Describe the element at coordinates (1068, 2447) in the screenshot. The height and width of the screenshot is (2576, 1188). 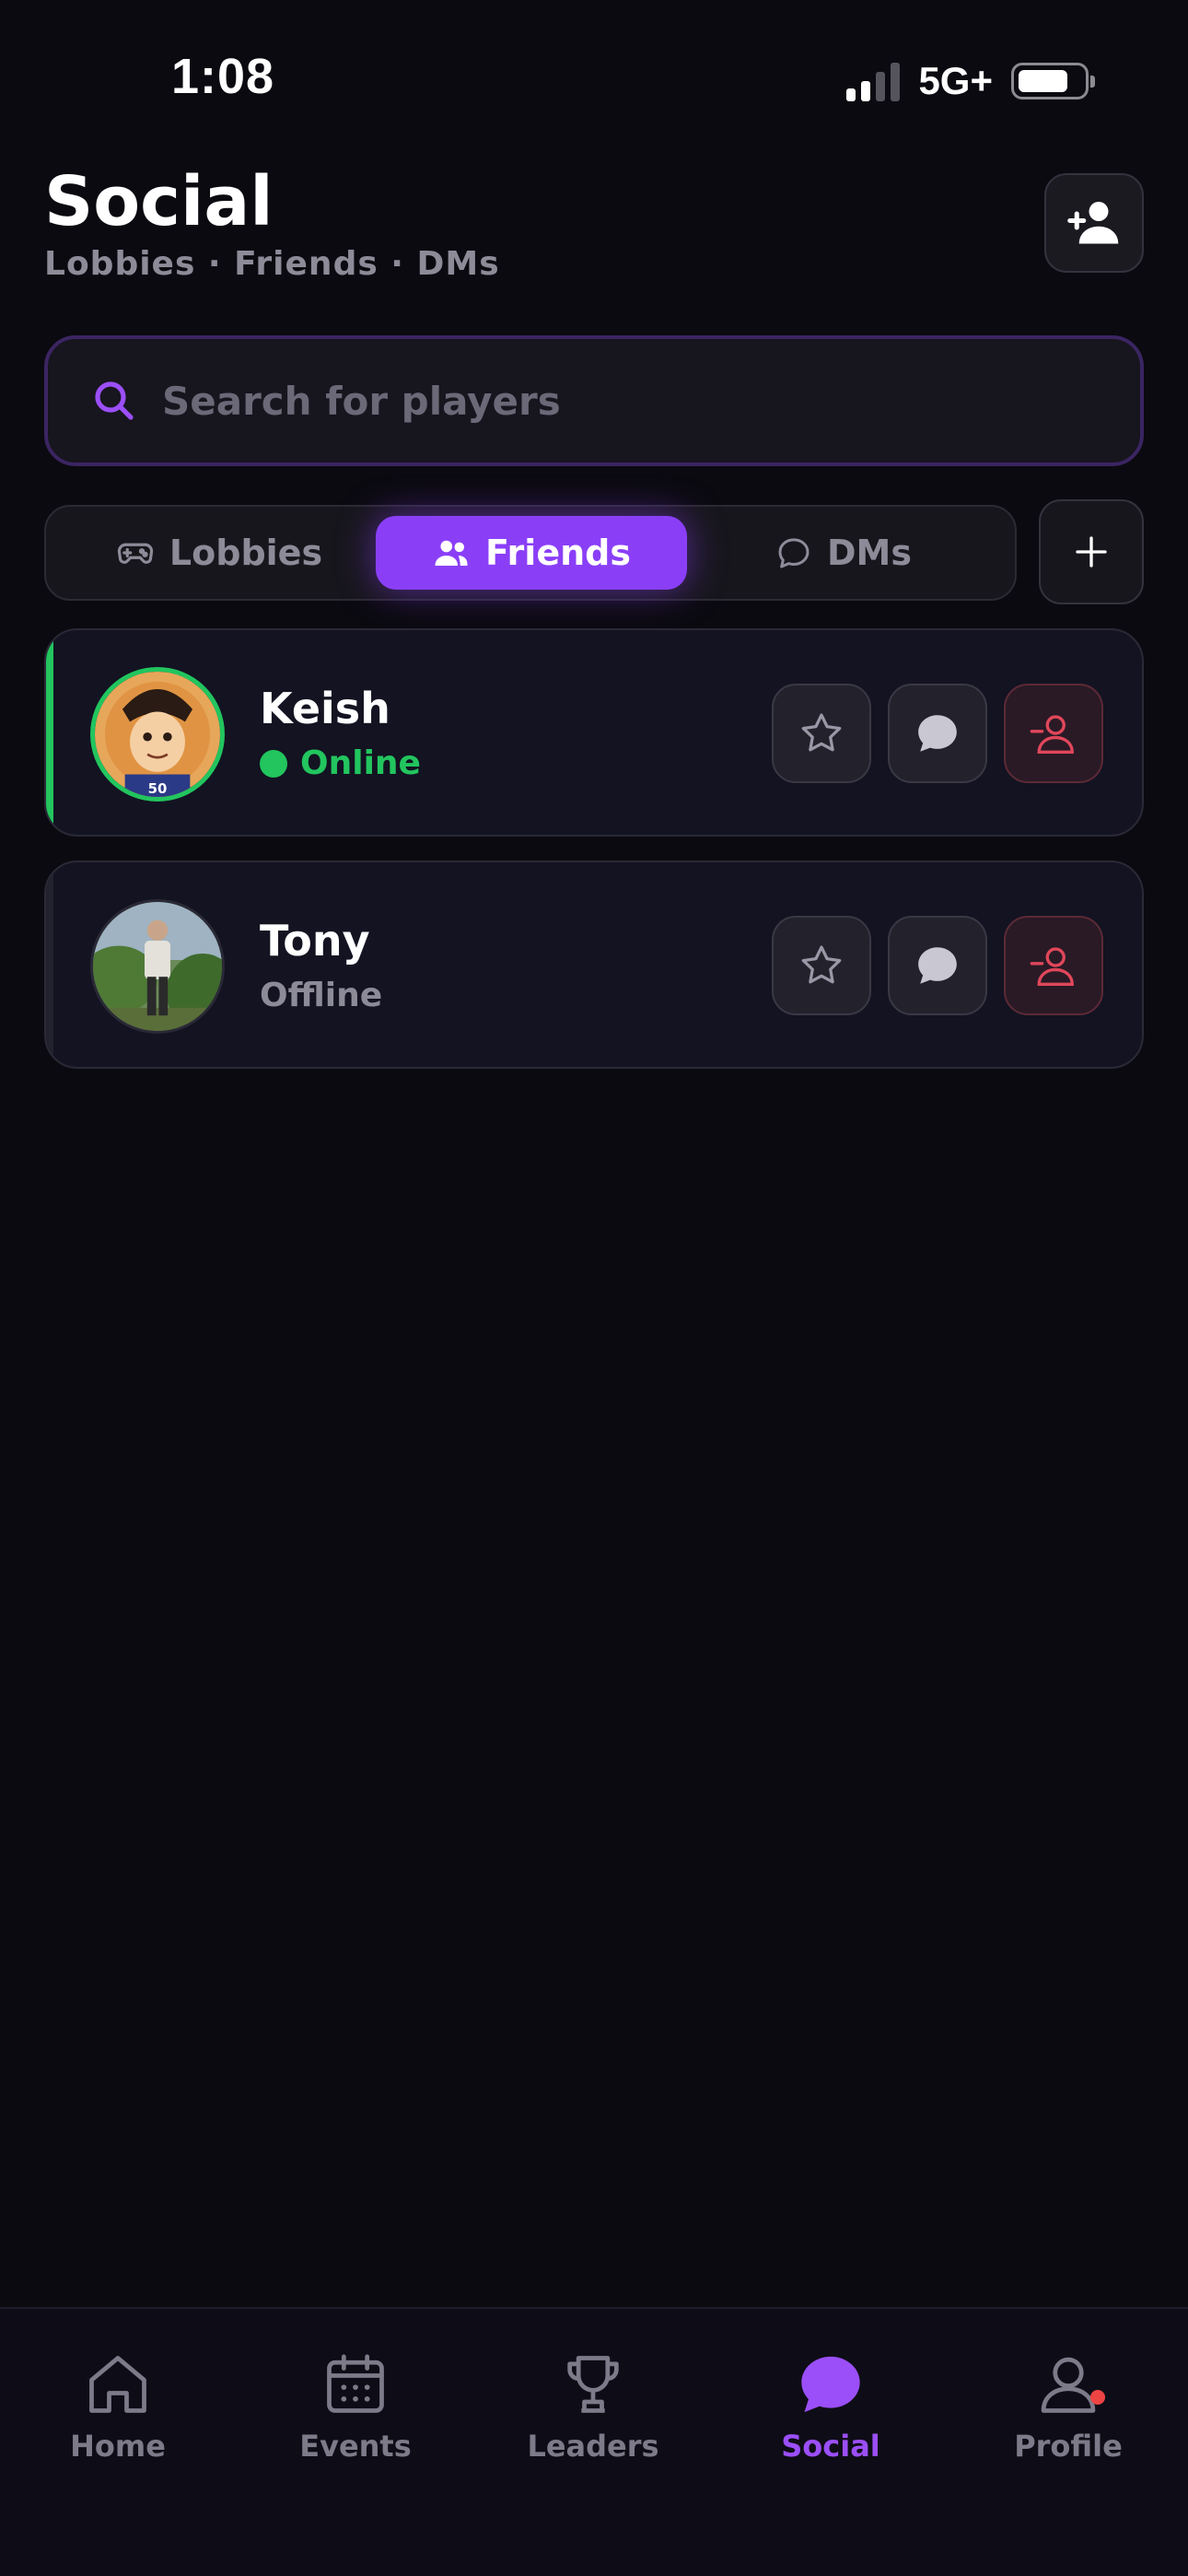
I see `nav-profile-label: Profile` at that location.